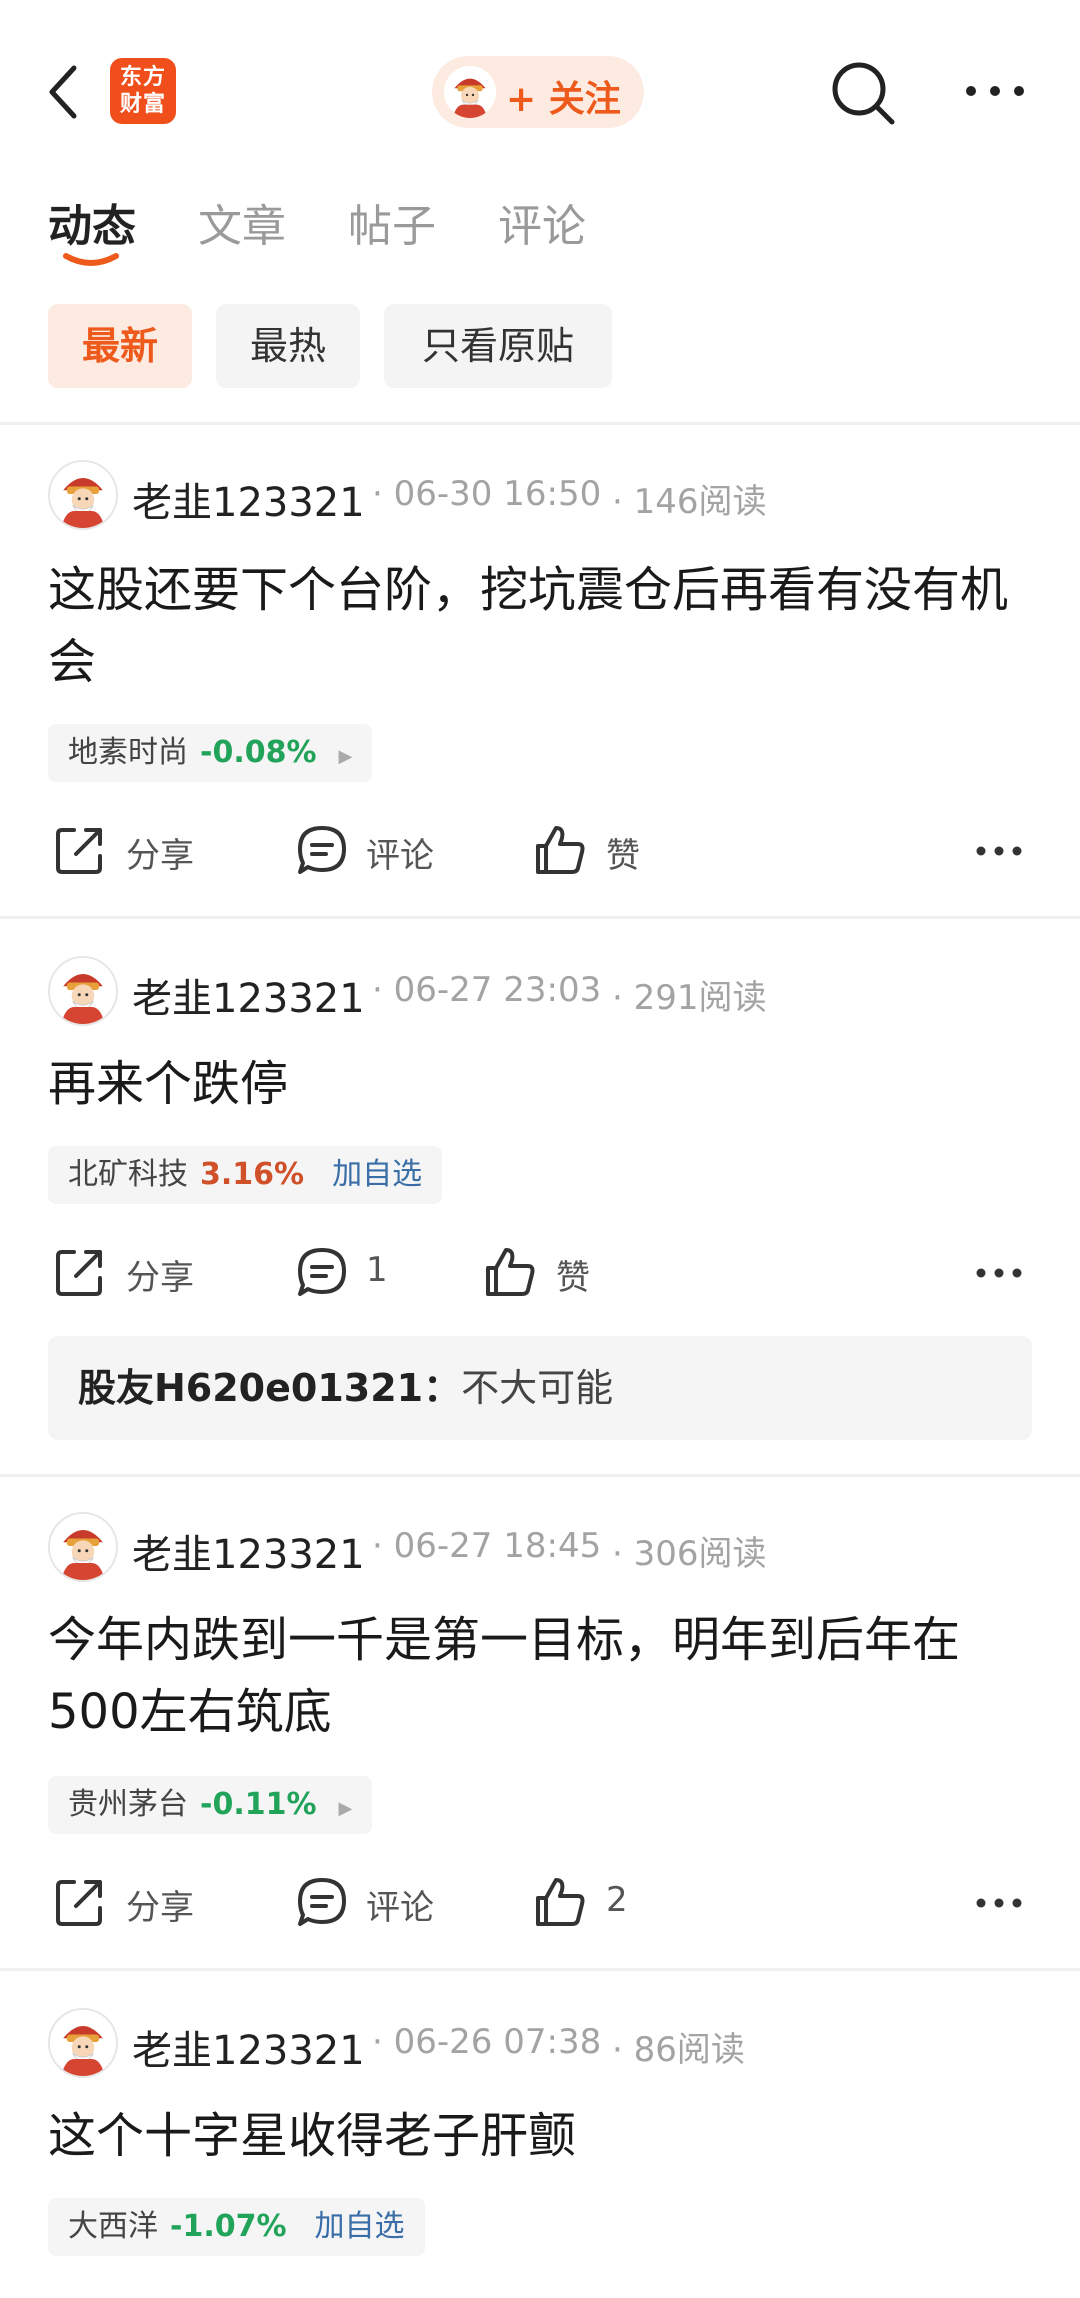 The width and height of the screenshot is (1080, 2298). I want to click on post-time-text: 06-27 23:03, so click(497, 990).